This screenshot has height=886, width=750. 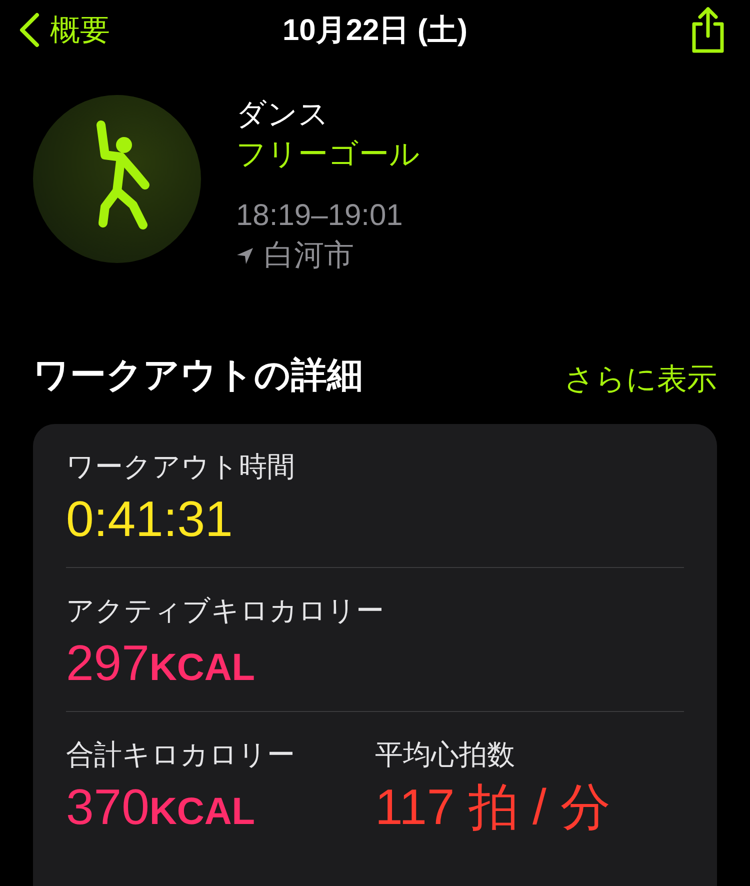 What do you see at coordinates (320, 216) in the screenshot?
I see `workout-time: 18:19–19:01` at bounding box center [320, 216].